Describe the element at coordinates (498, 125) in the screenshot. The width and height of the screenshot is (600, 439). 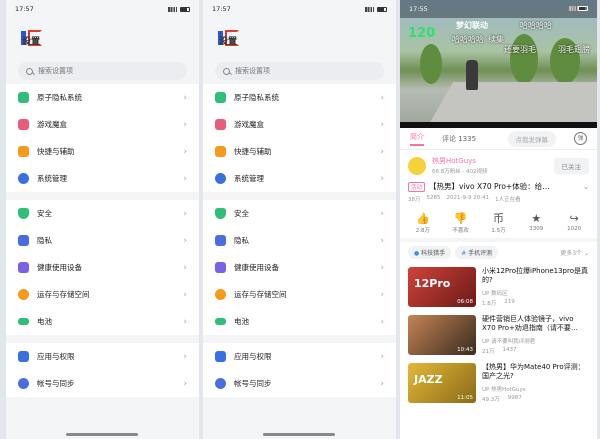
I see `video-progress-bar` at that location.